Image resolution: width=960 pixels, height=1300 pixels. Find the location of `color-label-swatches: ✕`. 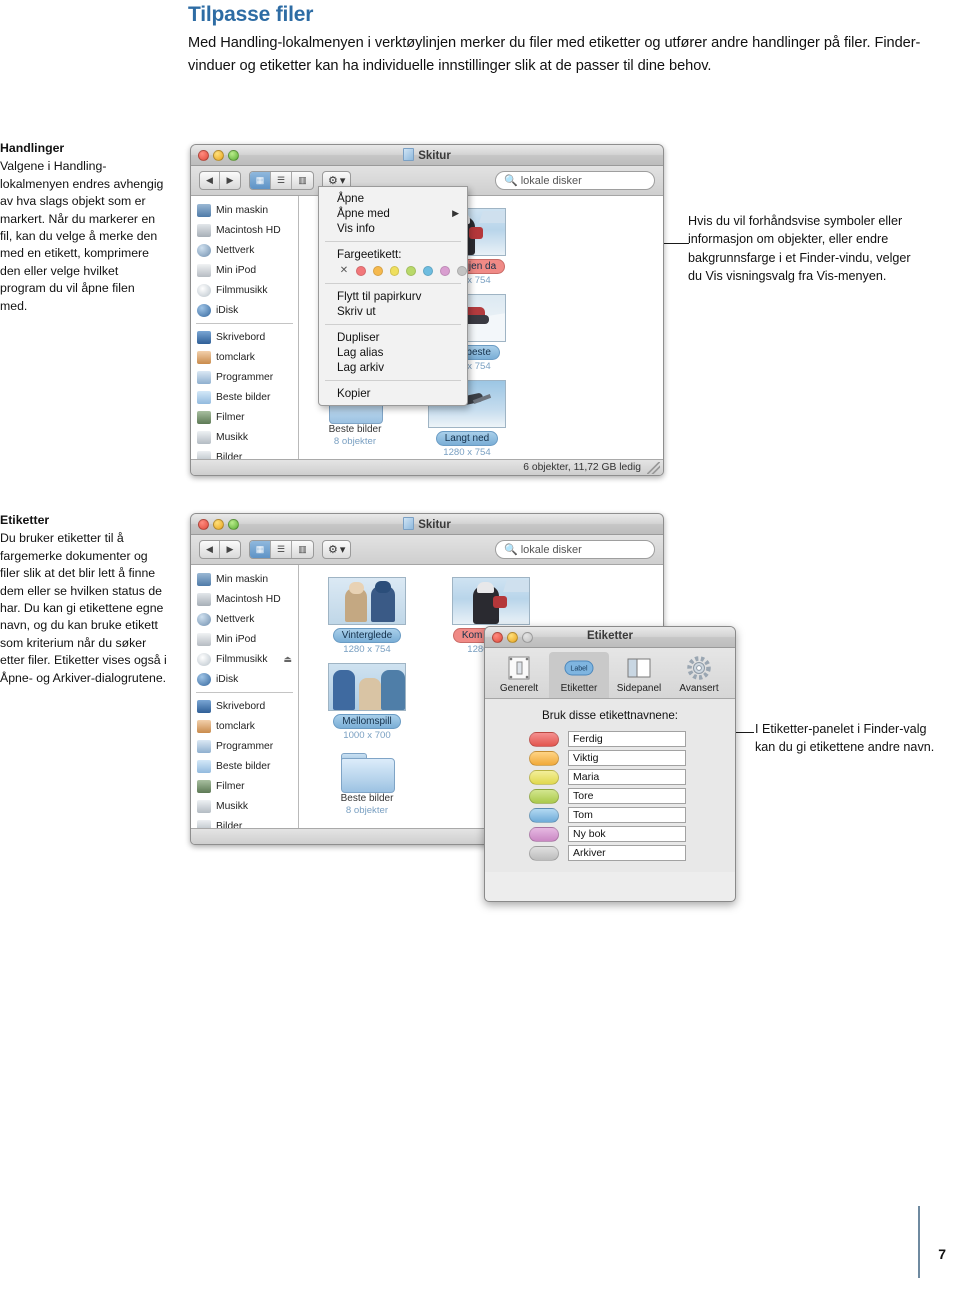

color-label-swatches: ✕ is located at coordinates (393, 270).